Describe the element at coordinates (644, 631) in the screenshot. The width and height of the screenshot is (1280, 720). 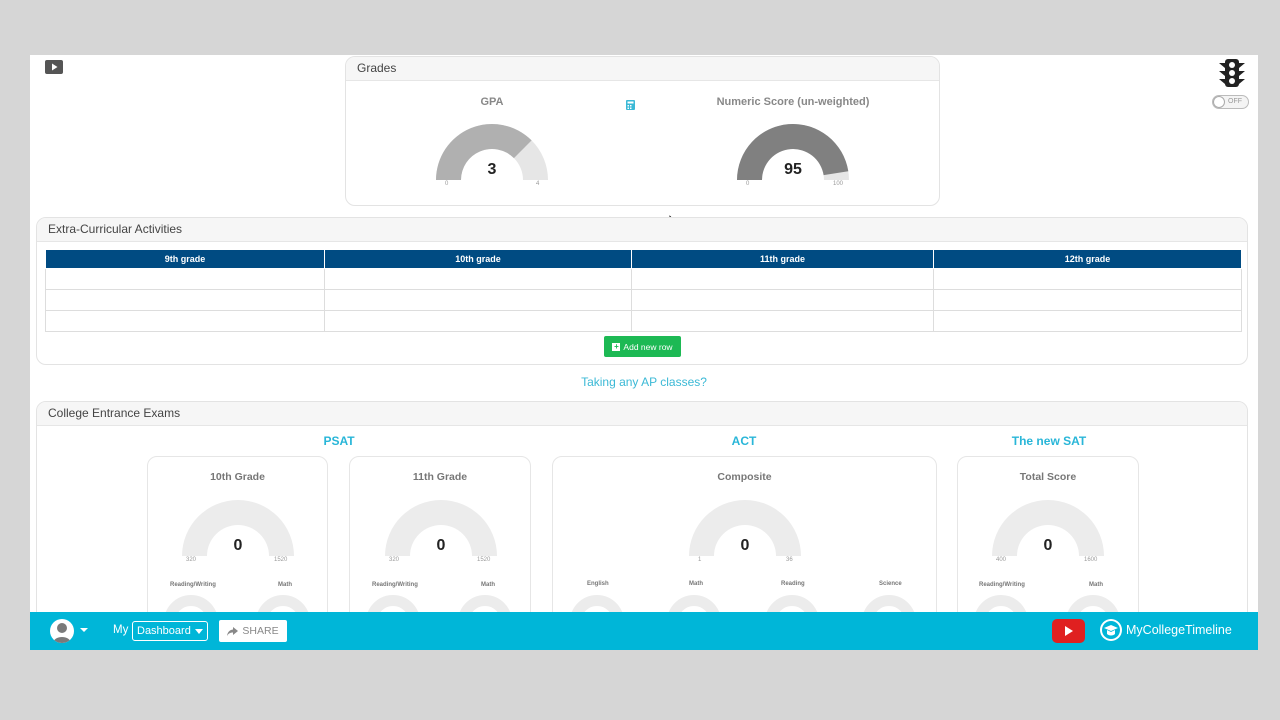
I see `footer-bar: My Dashboard SHARE MyCollegeTimeline` at that location.